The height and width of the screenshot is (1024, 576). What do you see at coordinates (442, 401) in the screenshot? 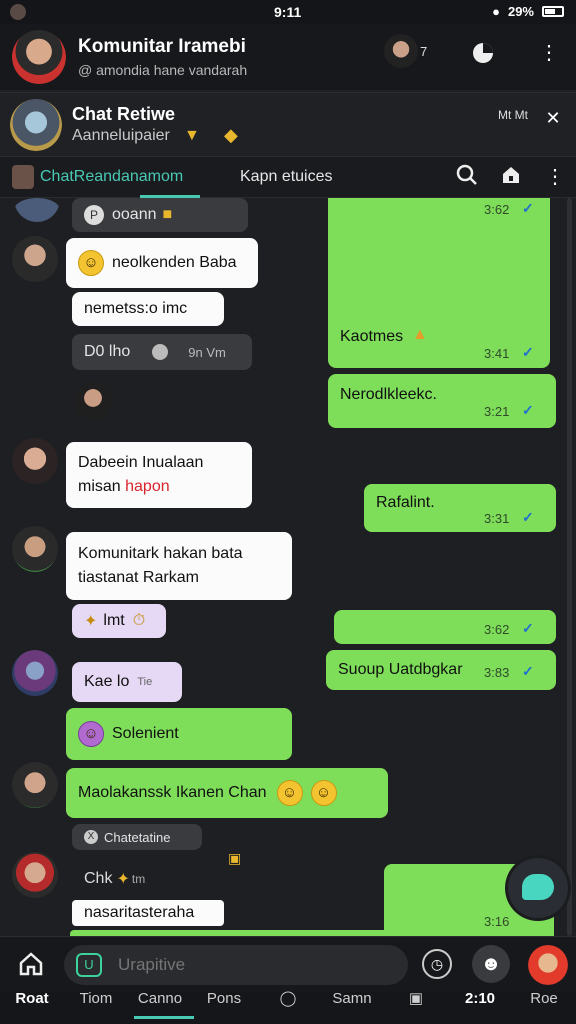
I see `message-bubble-outgoing: Nerodlkleekc.` at bounding box center [442, 401].